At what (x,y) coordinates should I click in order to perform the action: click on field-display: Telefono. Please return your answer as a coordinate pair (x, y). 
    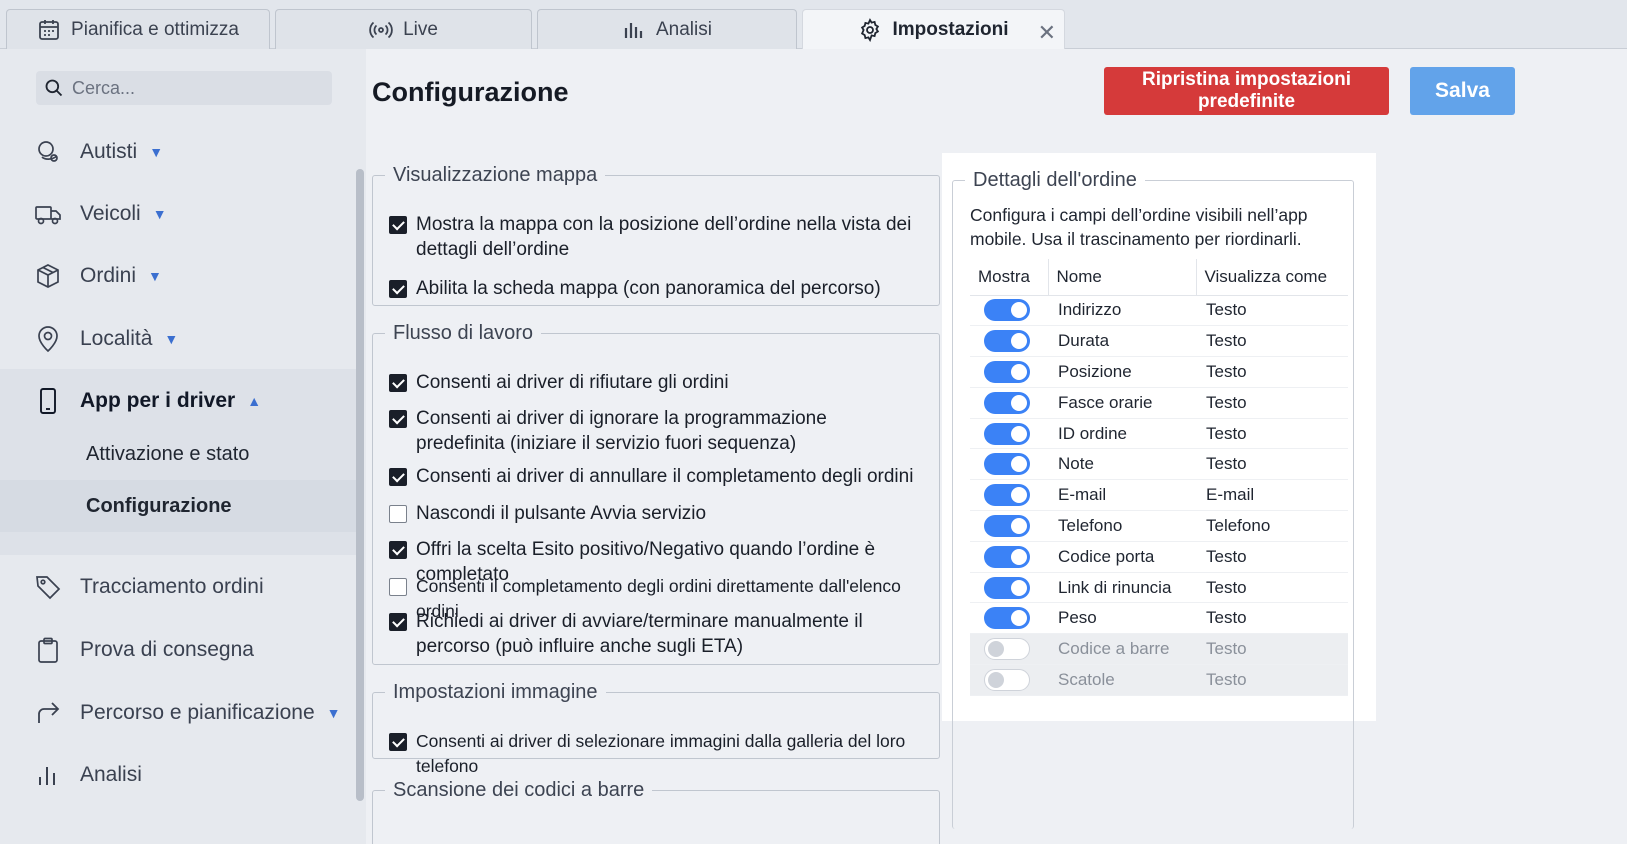
    Looking at the image, I should click on (1272, 526).